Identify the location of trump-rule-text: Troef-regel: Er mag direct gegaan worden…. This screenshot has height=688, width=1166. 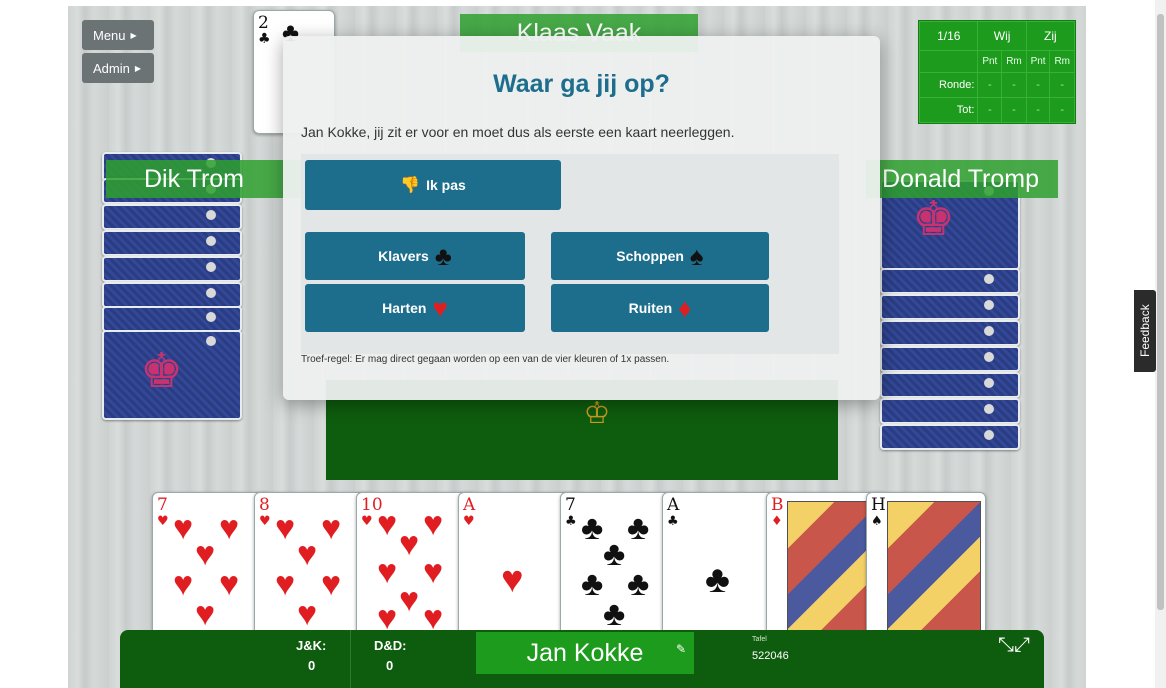
(485, 359).